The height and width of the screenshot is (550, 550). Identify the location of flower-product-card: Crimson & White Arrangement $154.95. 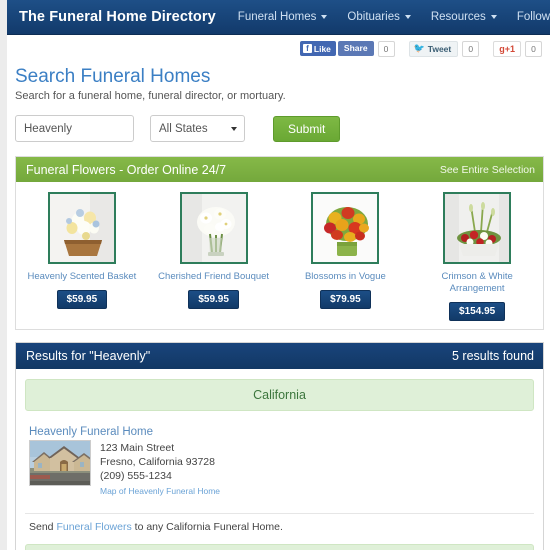
(477, 256).